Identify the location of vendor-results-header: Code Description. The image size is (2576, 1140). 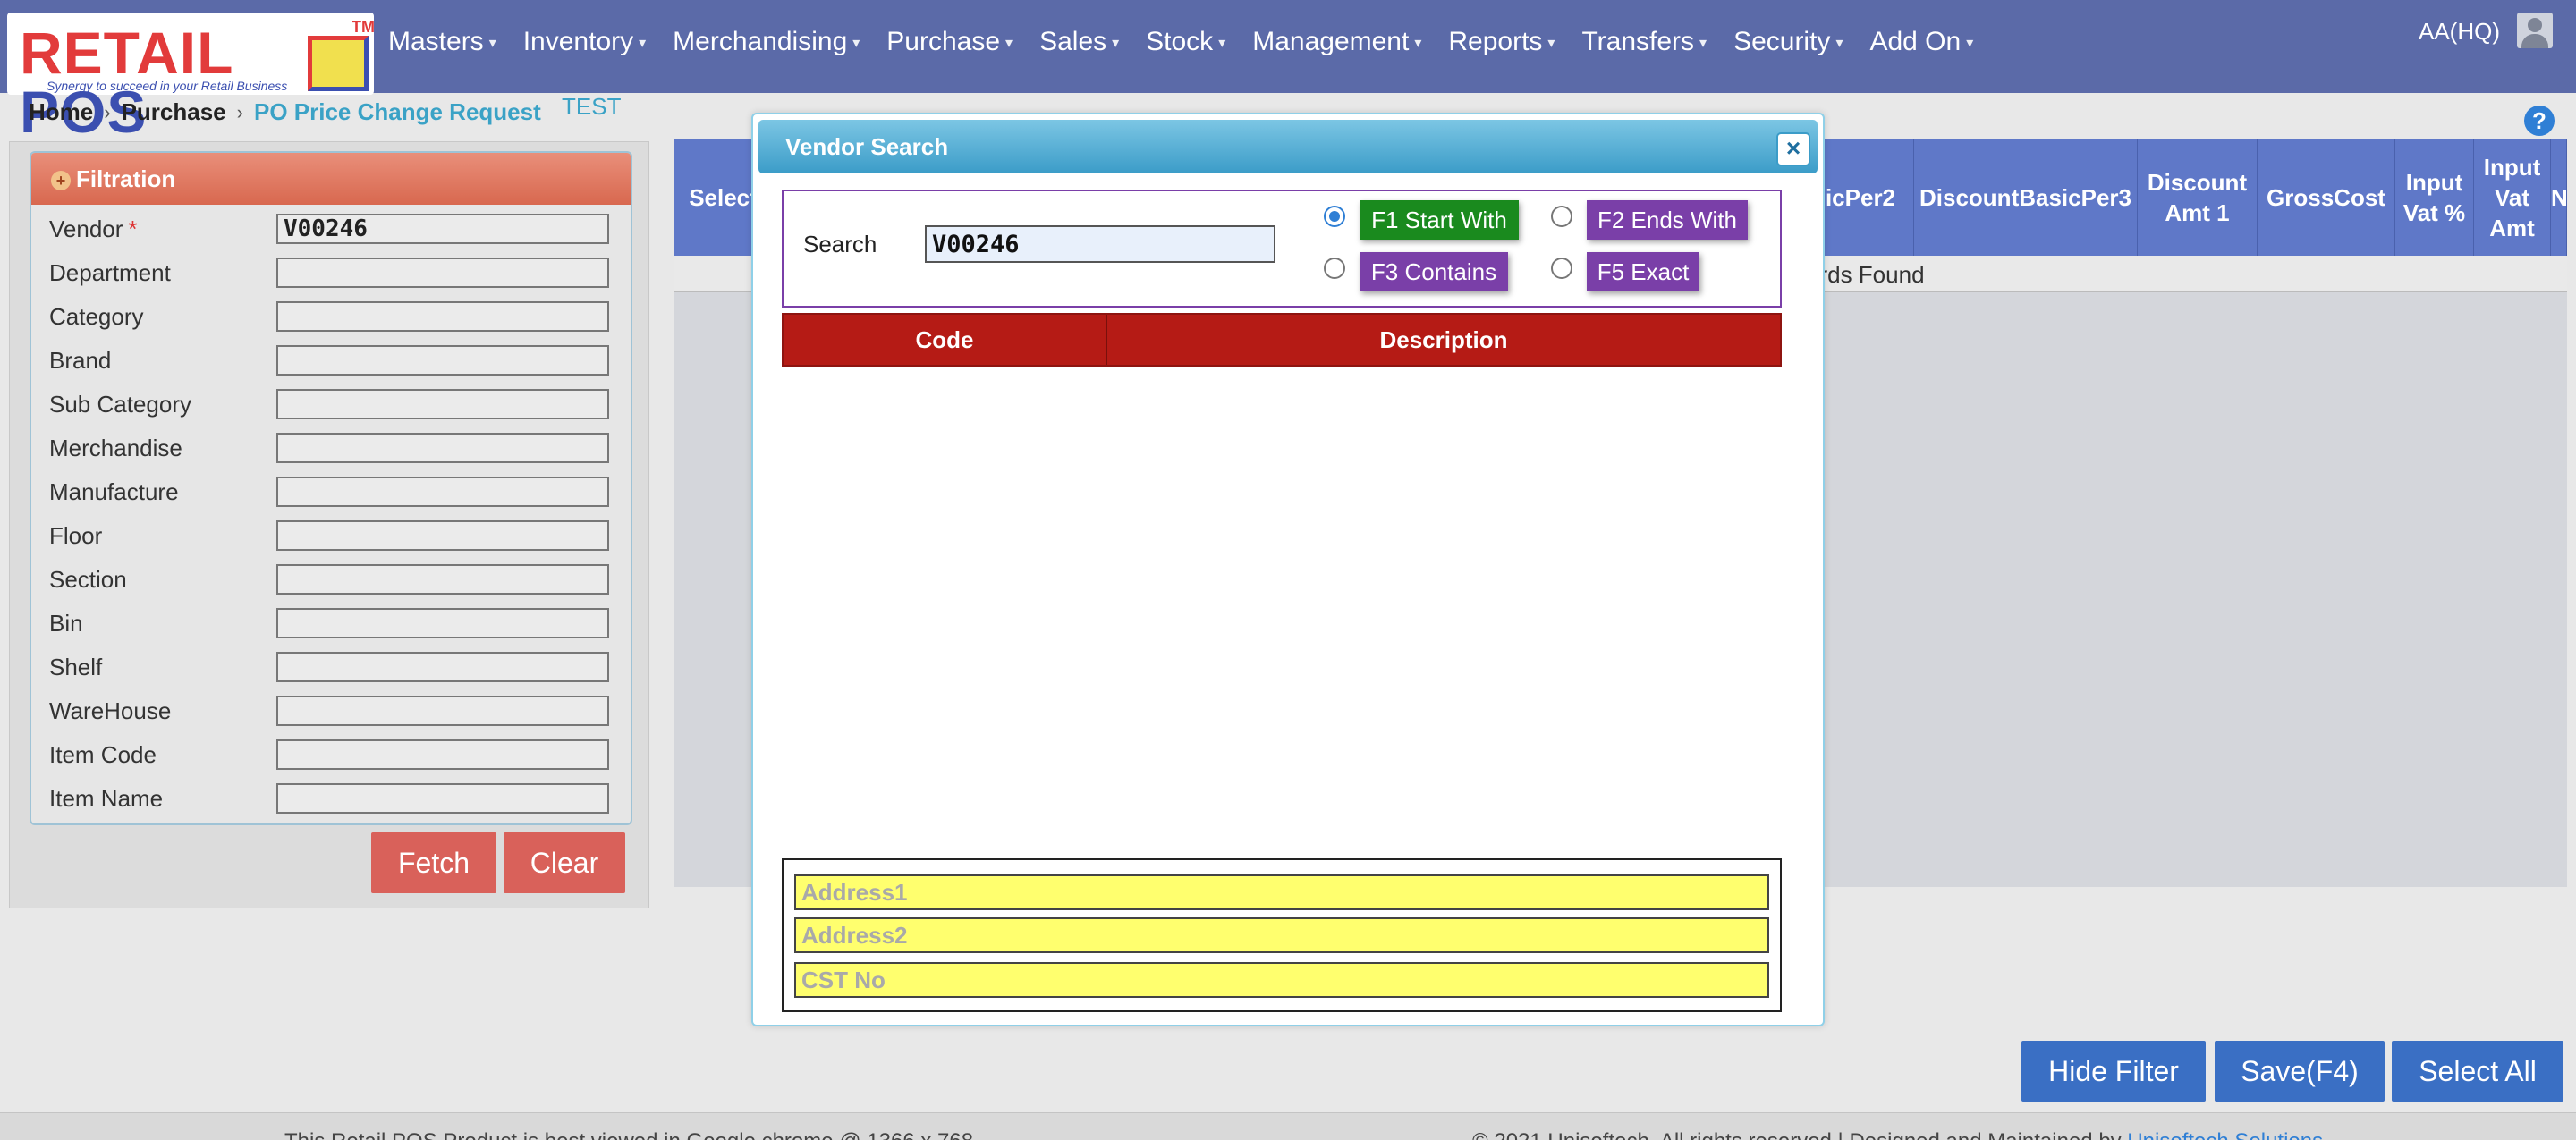
(1282, 340).